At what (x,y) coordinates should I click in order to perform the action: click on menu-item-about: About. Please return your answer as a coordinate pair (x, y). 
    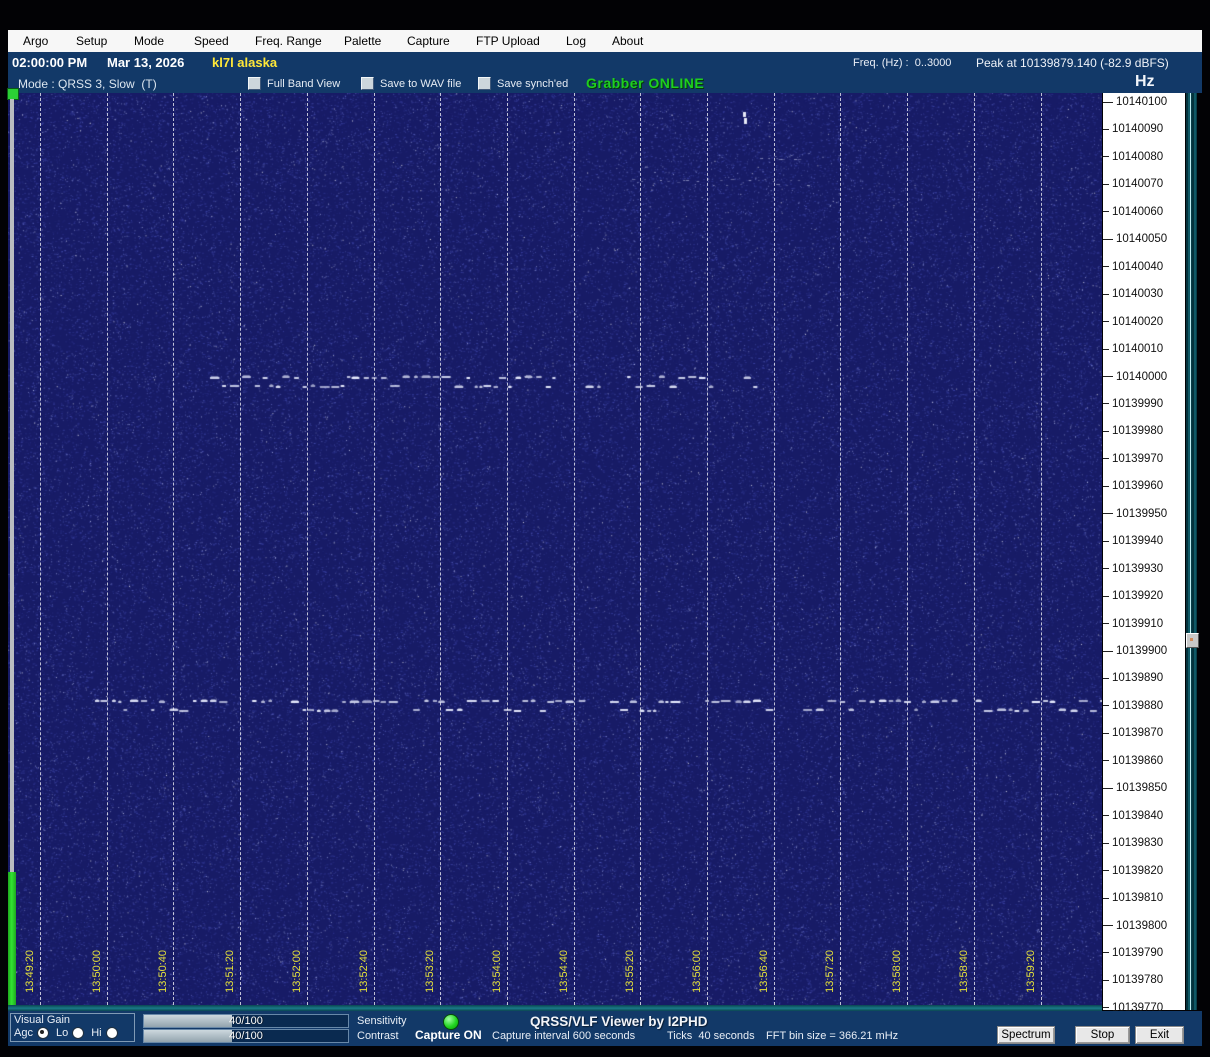
    Looking at the image, I should click on (627, 41).